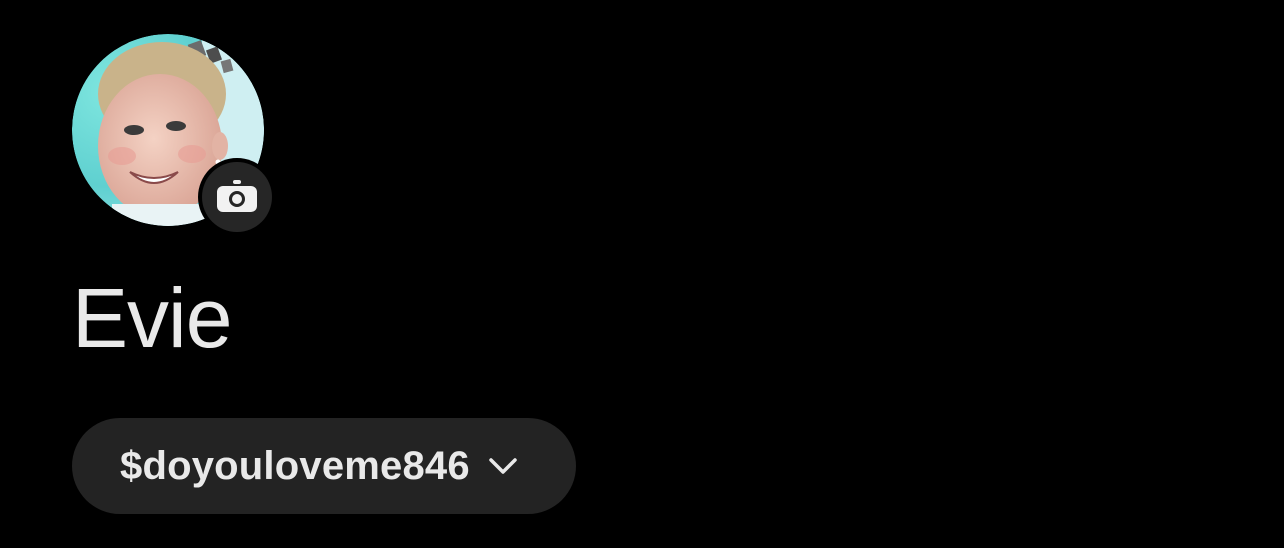  Describe the element at coordinates (503, 466) in the screenshot. I see `chevron-down-icon` at that location.